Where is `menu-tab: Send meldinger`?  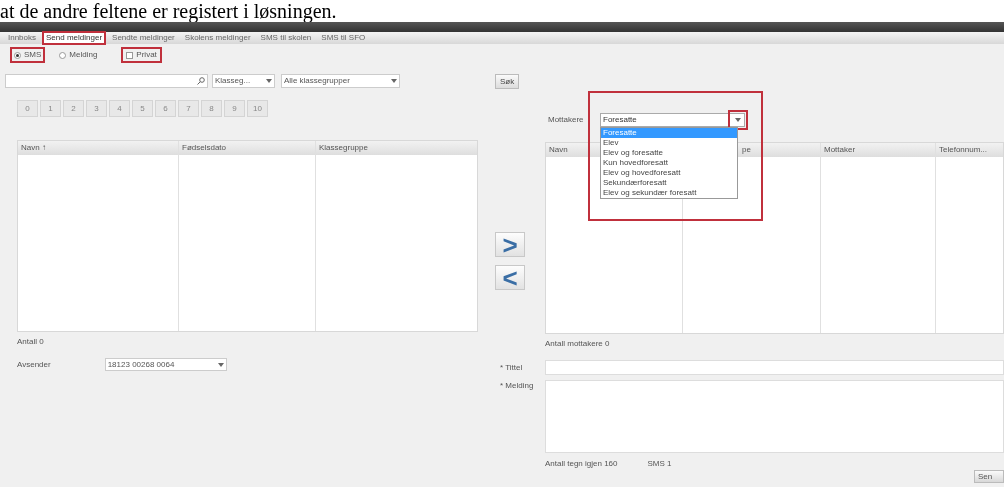 menu-tab: Send meldinger is located at coordinates (74, 38).